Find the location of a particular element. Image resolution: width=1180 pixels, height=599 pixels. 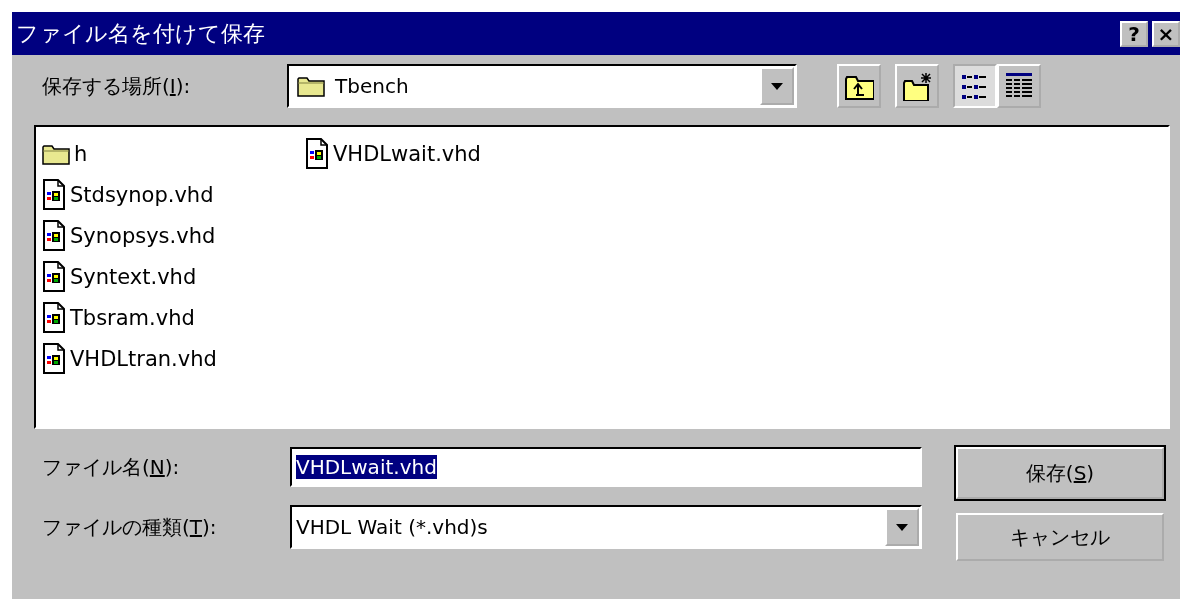

file-name: h is located at coordinates (81, 153).